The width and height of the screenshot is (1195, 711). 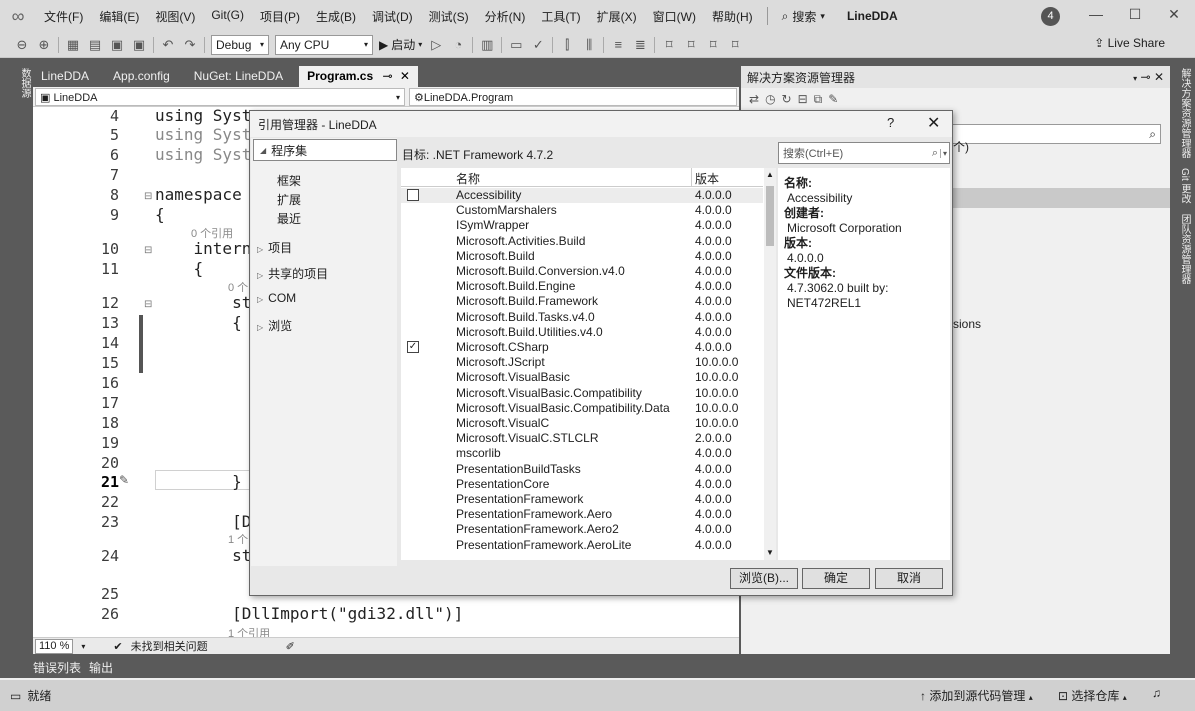 I want to click on forward-icon: ⊕, so click(x=44, y=45).